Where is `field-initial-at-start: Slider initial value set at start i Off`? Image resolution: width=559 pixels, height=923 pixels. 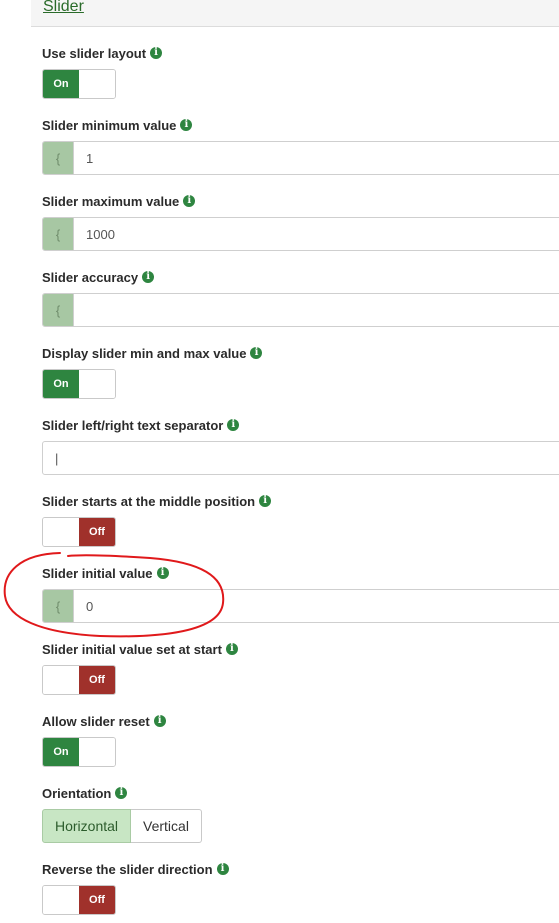 field-initial-at-start: Slider initial value set at start i Off is located at coordinates (140, 668).